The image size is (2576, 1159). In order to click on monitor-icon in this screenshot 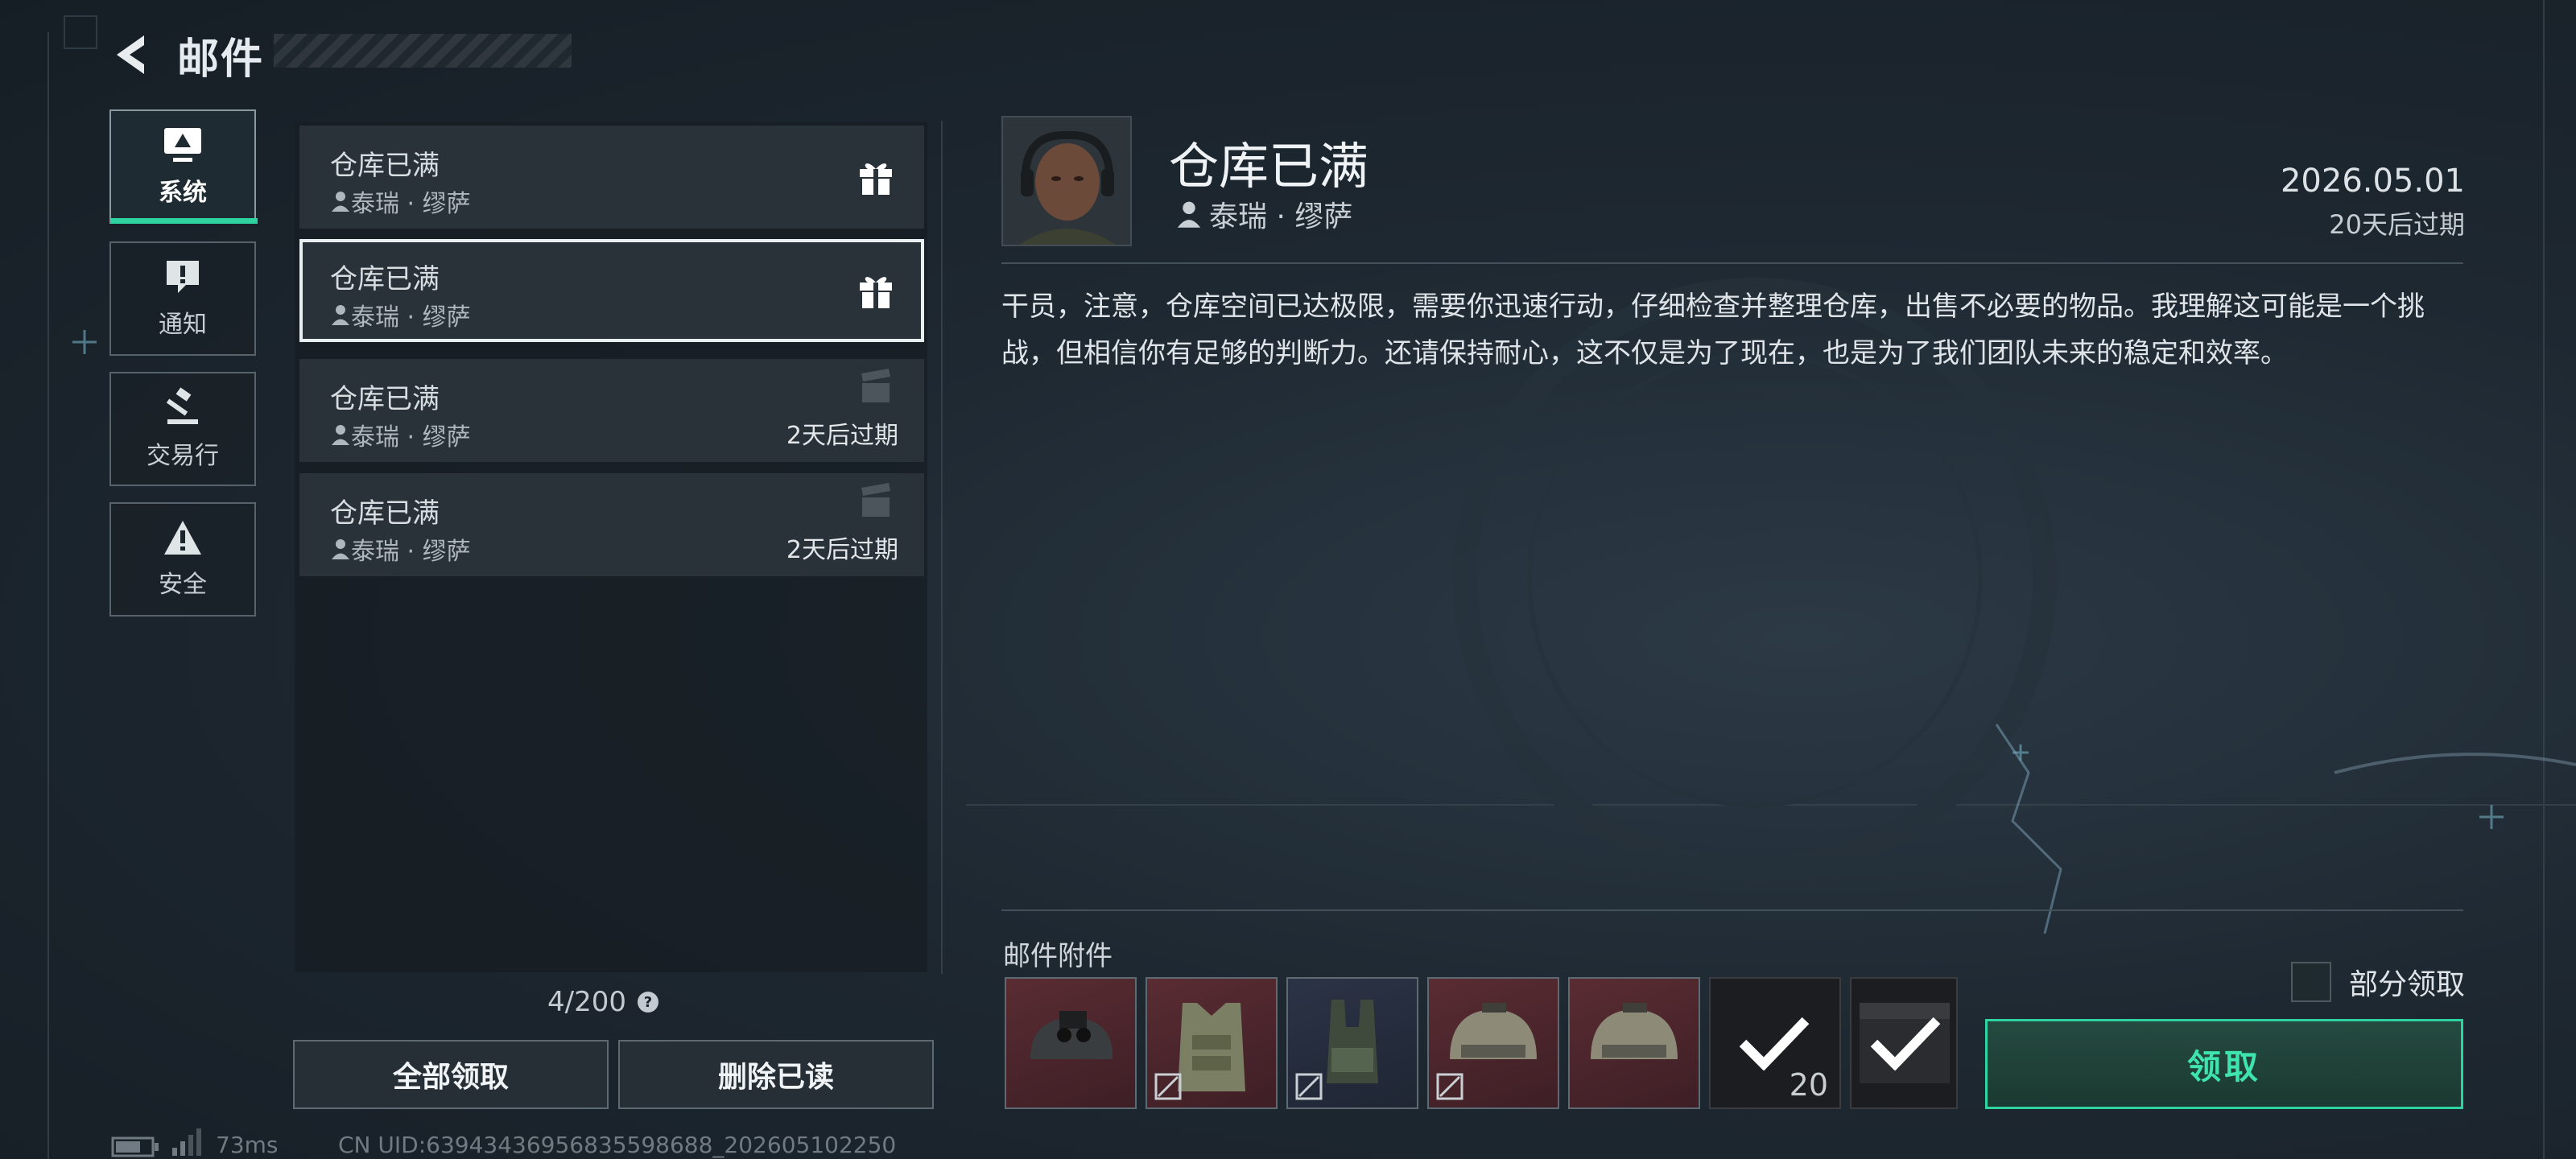, I will do `click(182, 145)`.